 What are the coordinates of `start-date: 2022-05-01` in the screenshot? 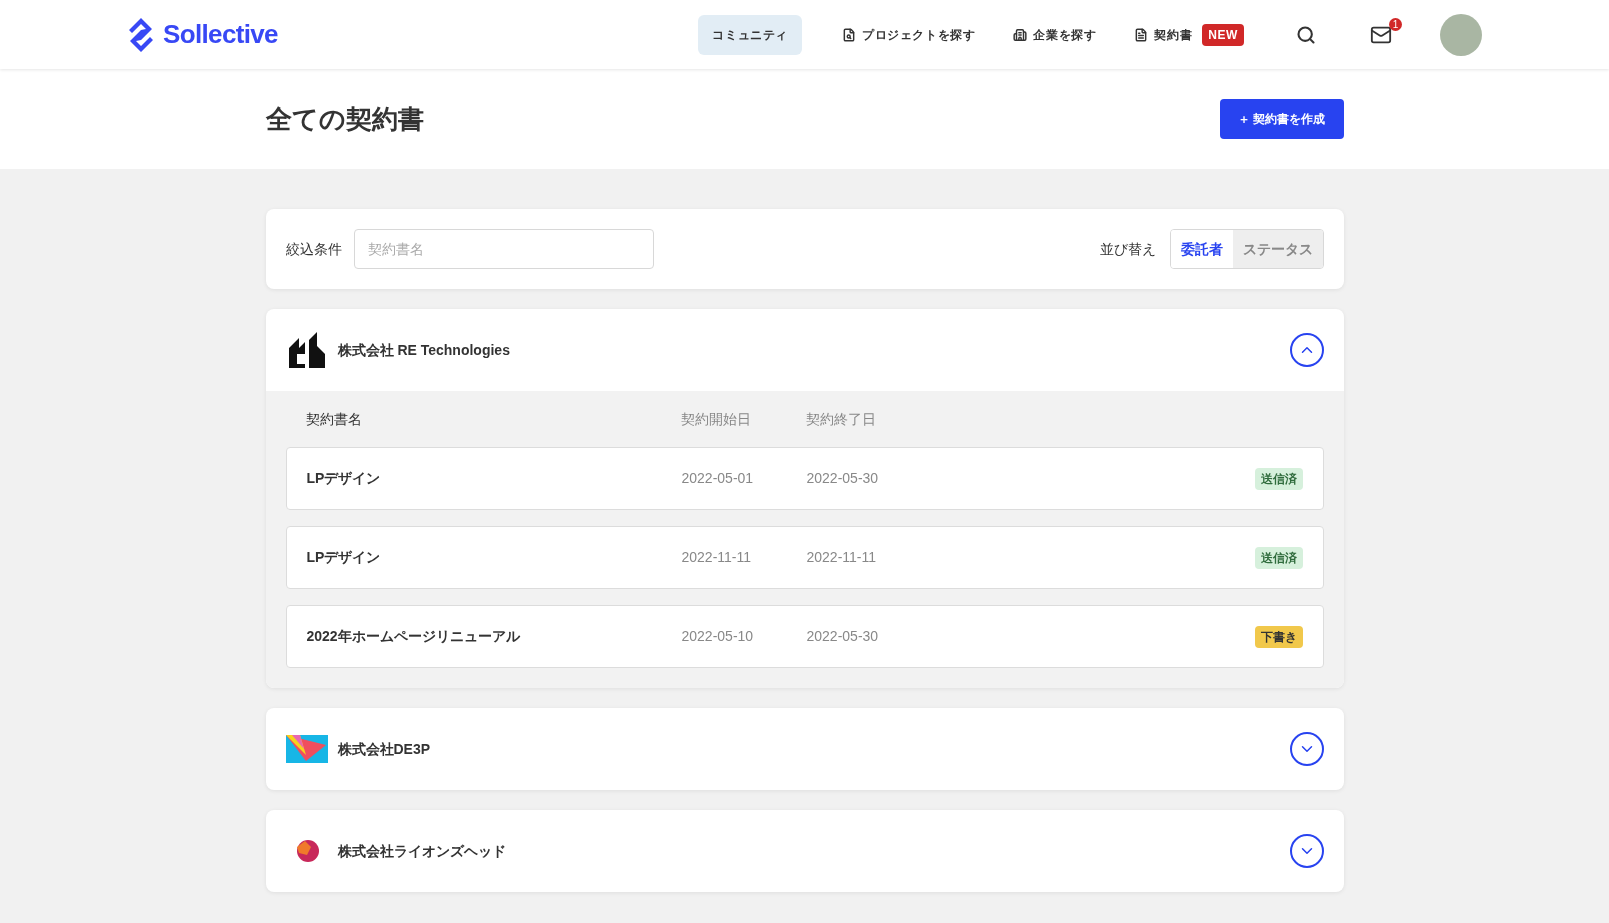 It's located at (718, 478).